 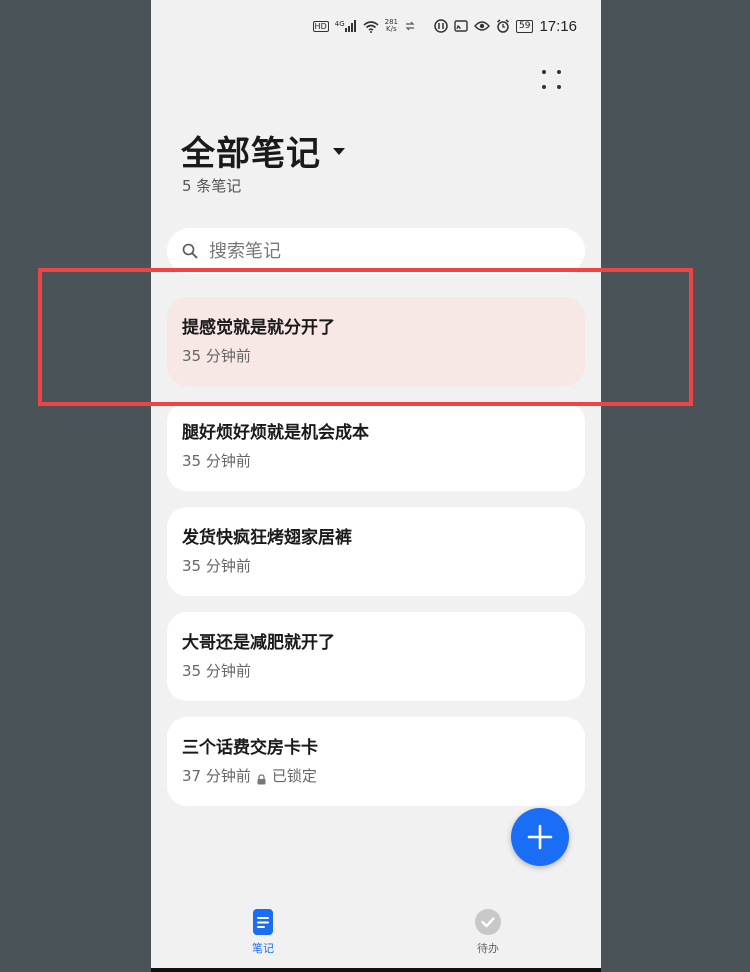 What do you see at coordinates (461, 26) in the screenshot?
I see `screencast-icon` at bounding box center [461, 26].